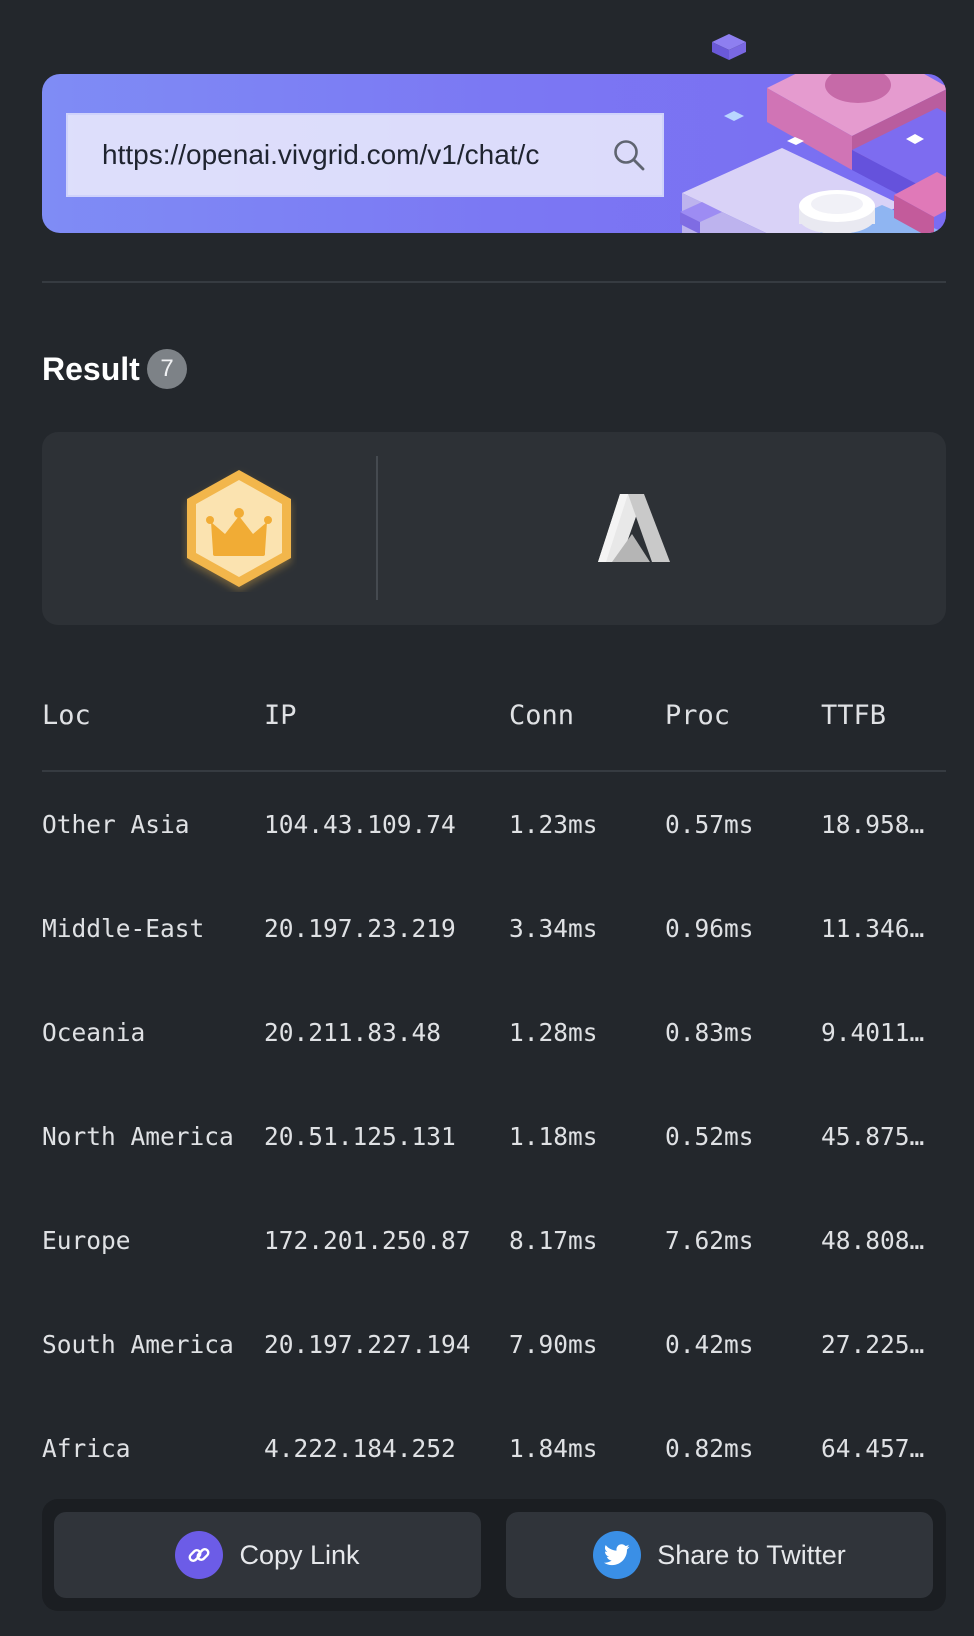 The image size is (974, 1636). I want to click on cell-loc: Other Asia, so click(116, 824).